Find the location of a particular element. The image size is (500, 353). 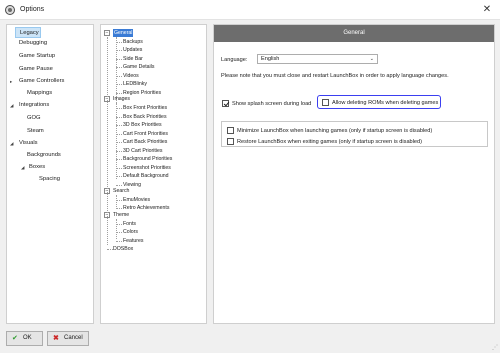

nav-item-game-startup: Game Startup is located at coordinates (37, 56).